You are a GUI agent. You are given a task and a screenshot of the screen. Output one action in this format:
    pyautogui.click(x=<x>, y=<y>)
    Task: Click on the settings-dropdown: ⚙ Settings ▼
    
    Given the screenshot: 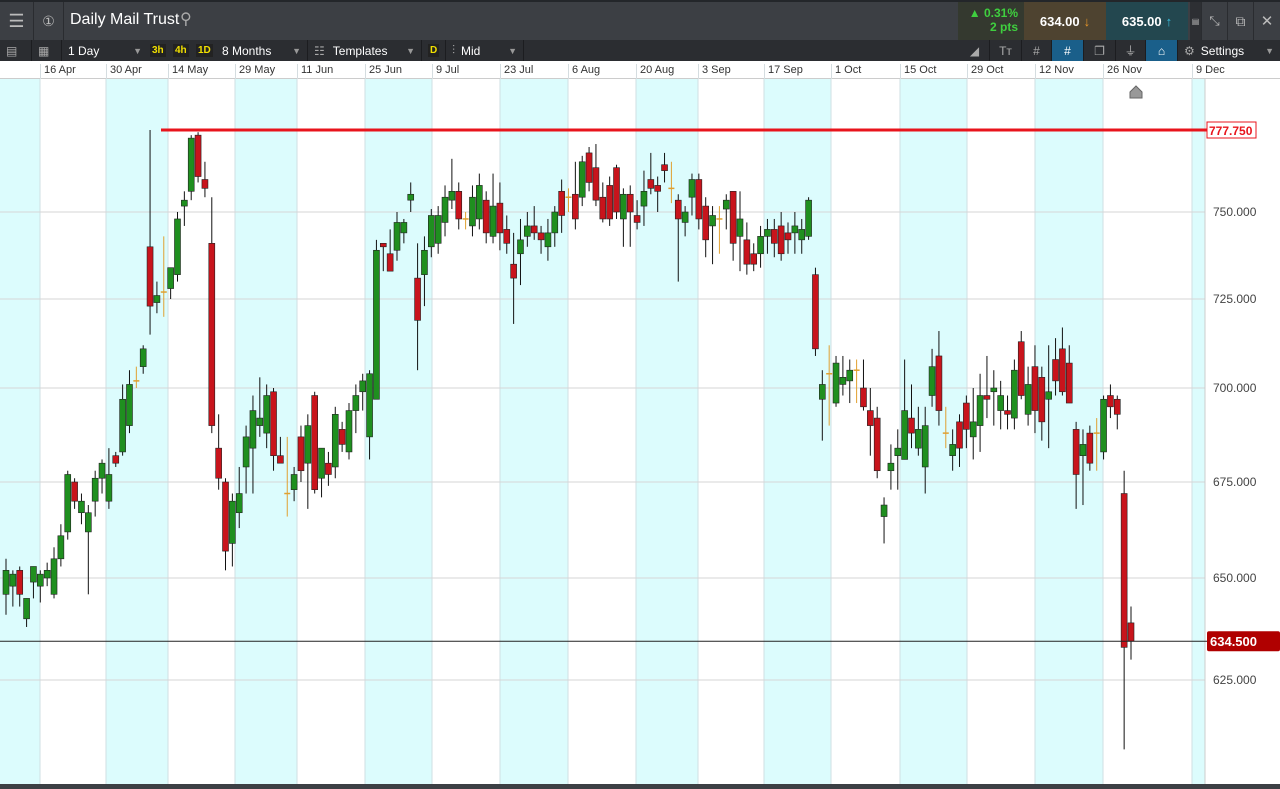 What is the action you would take?
    pyautogui.click(x=1229, y=50)
    